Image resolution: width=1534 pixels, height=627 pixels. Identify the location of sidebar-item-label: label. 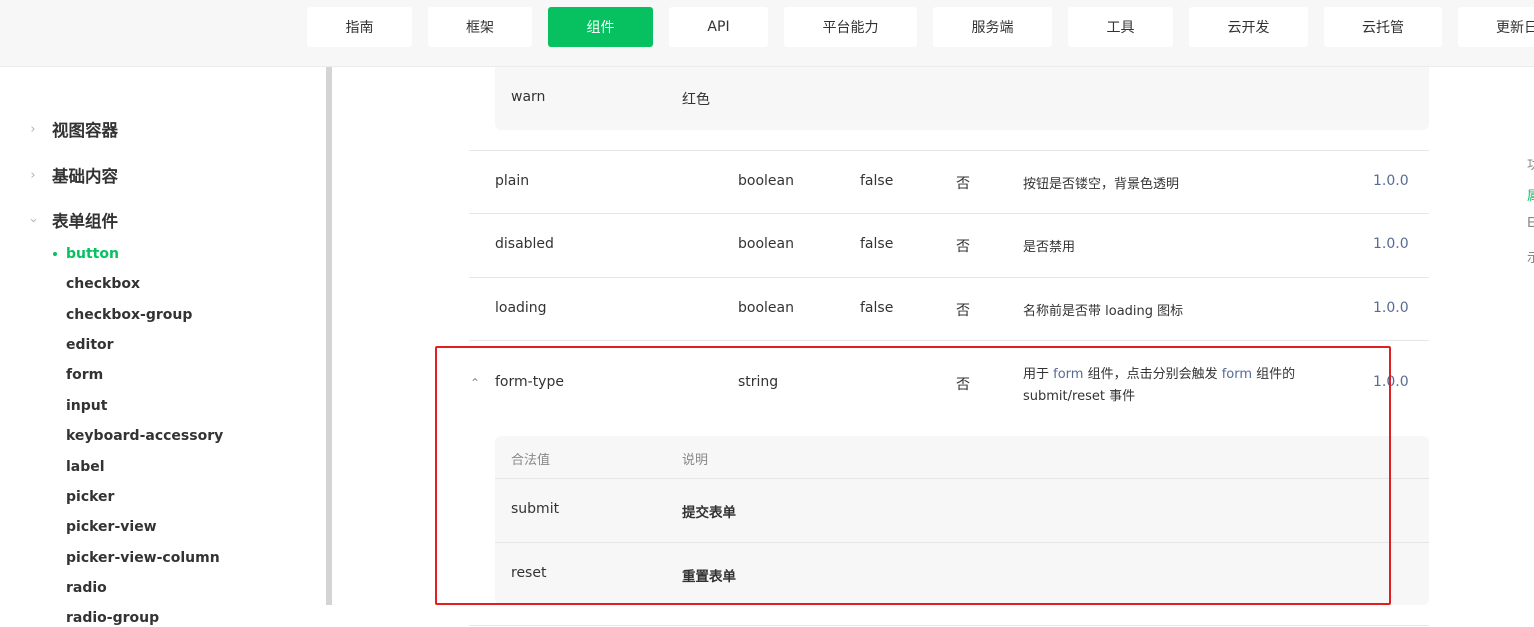
(85, 467).